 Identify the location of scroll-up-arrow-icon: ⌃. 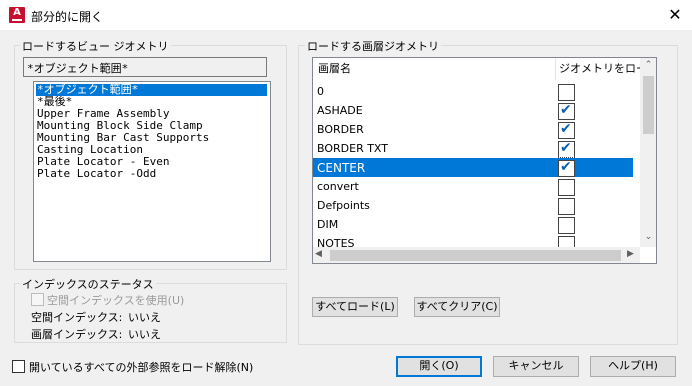
(648, 65).